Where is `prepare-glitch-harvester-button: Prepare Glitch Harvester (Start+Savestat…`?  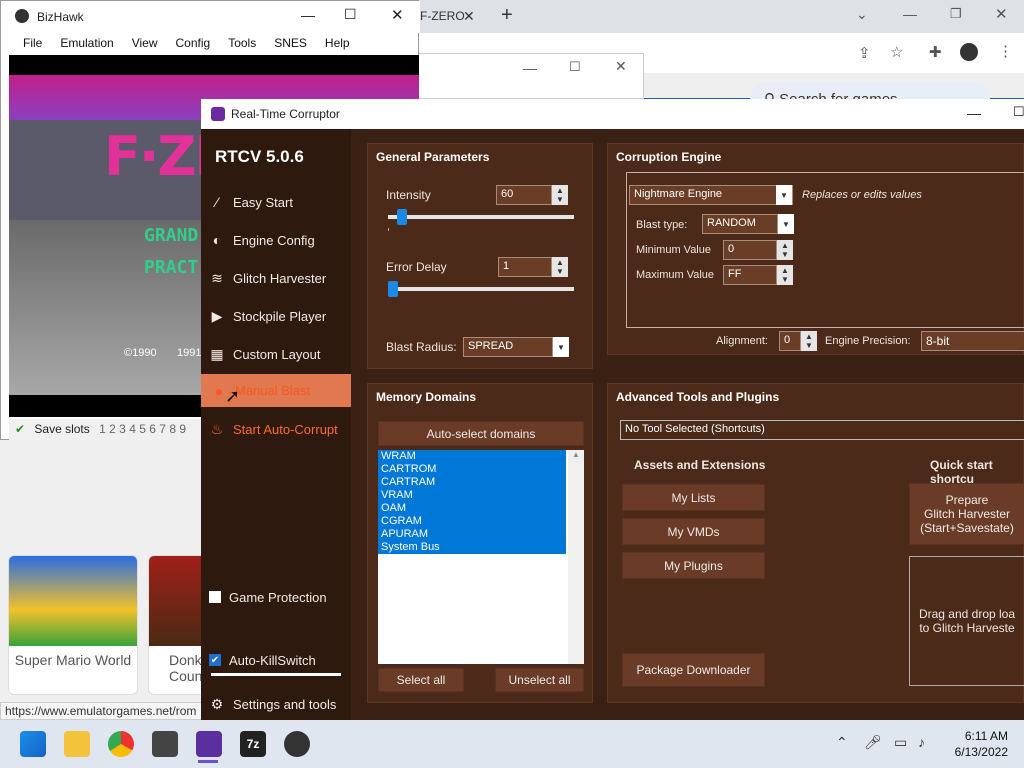 prepare-glitch-harvester-button: Prepare Glitch Harvester (Start+Savestat… is located at coordinates (966, 514).